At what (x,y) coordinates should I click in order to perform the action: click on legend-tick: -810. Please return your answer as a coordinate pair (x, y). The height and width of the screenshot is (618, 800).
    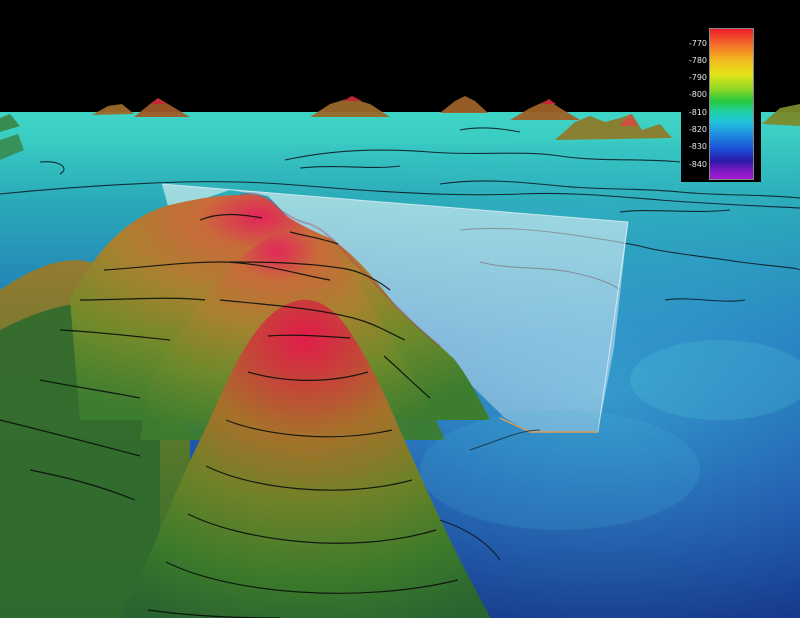
    Looking at the image, I should click on (697, 112).